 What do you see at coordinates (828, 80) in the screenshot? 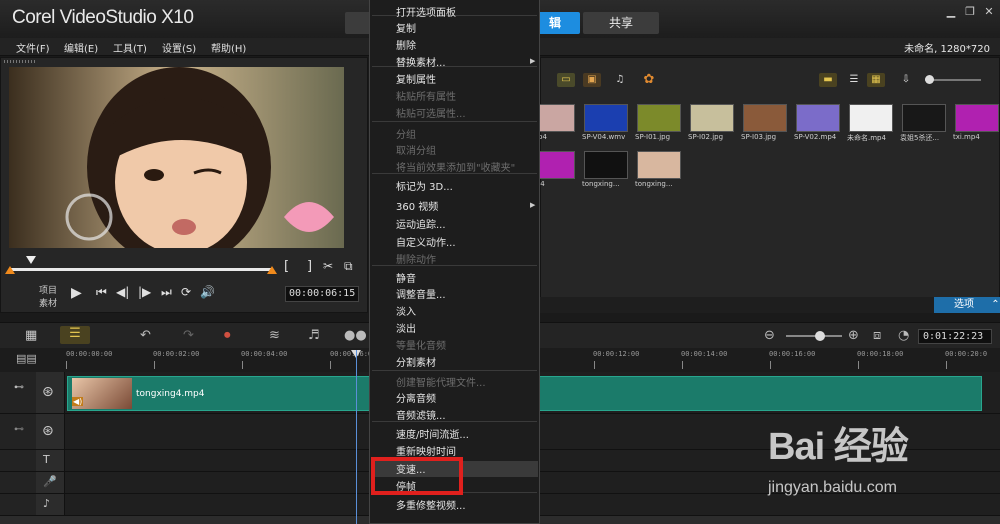
I see `thumbnail-view-icon: ▬` at bounding box center [828, 80].